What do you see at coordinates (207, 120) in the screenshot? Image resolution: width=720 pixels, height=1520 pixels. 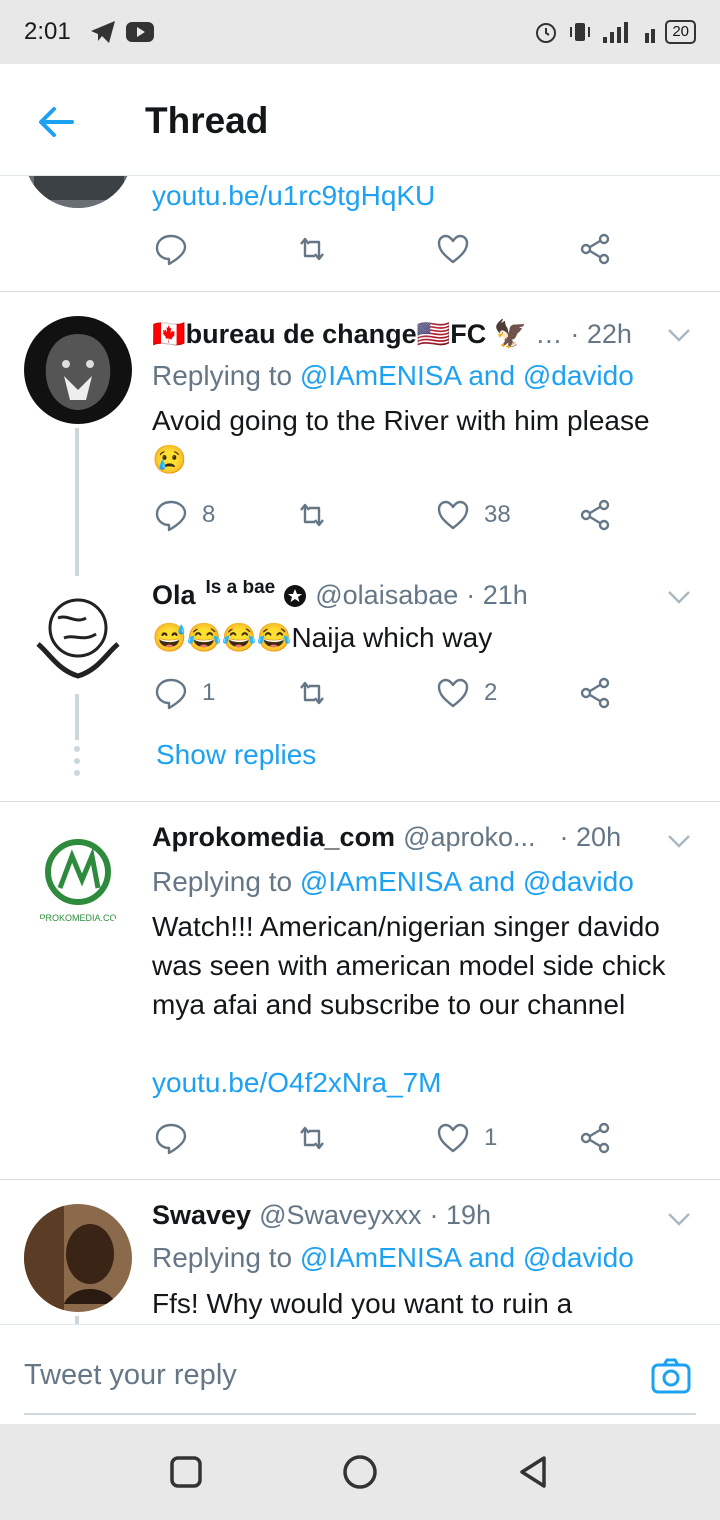 I see `page-title: Thread` at bounding box center [207, 120].